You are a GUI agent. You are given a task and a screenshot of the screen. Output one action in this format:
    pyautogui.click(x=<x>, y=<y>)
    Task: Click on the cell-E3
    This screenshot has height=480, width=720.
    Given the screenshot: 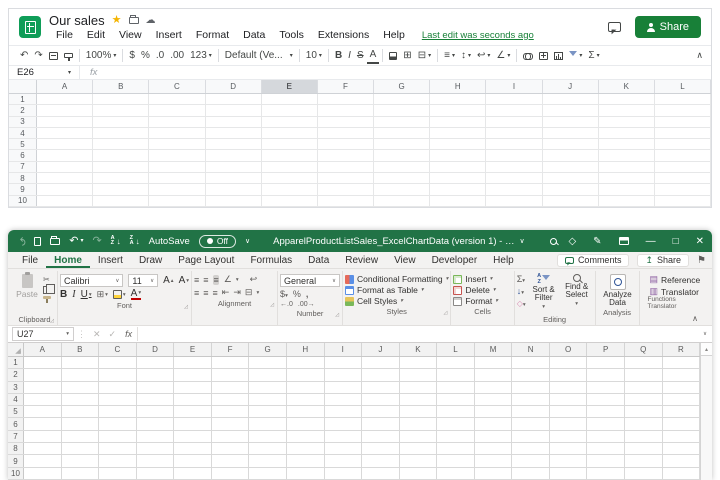 What is the action you would take?
    pyautogui.click(x=193, y=387)
    